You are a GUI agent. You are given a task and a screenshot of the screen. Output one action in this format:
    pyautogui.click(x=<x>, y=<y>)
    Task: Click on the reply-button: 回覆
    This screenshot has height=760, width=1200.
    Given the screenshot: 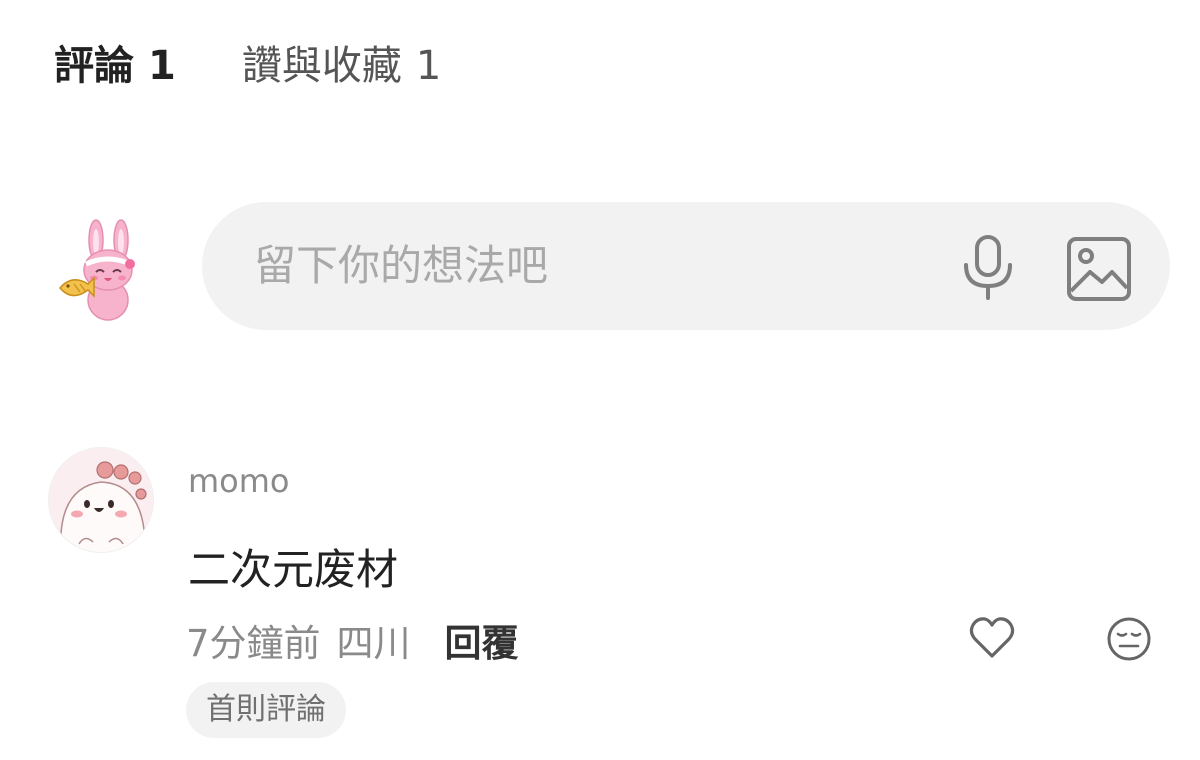 What is the action you would take?
    pyautogui.click(x=482, y=640)
    